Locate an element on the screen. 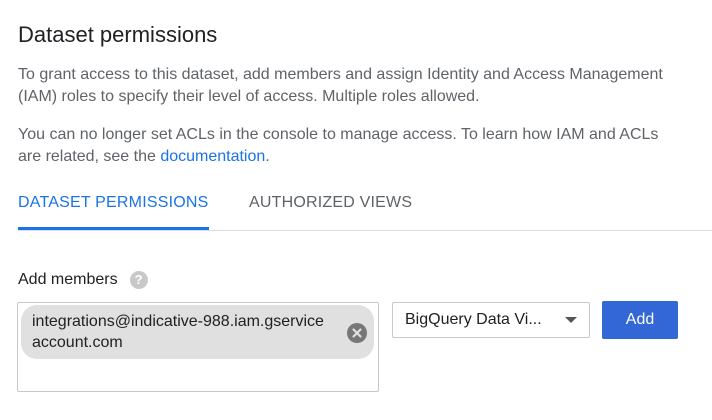 The image size is (712, 420). page-title: Dataset permissions is located at coordinates (118, 34).